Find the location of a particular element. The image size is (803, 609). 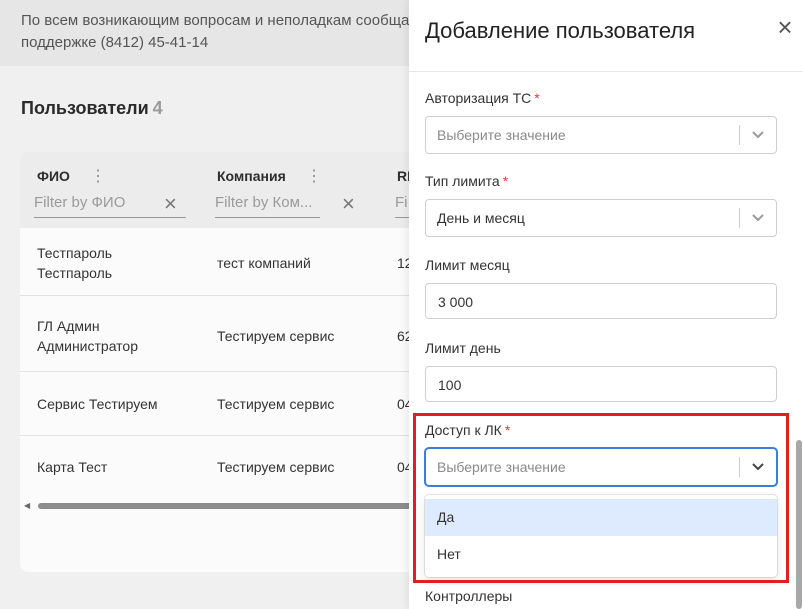

table-row: Тестпароль Тестпароль тест компаний 12 is located at coordinates (230, 262).